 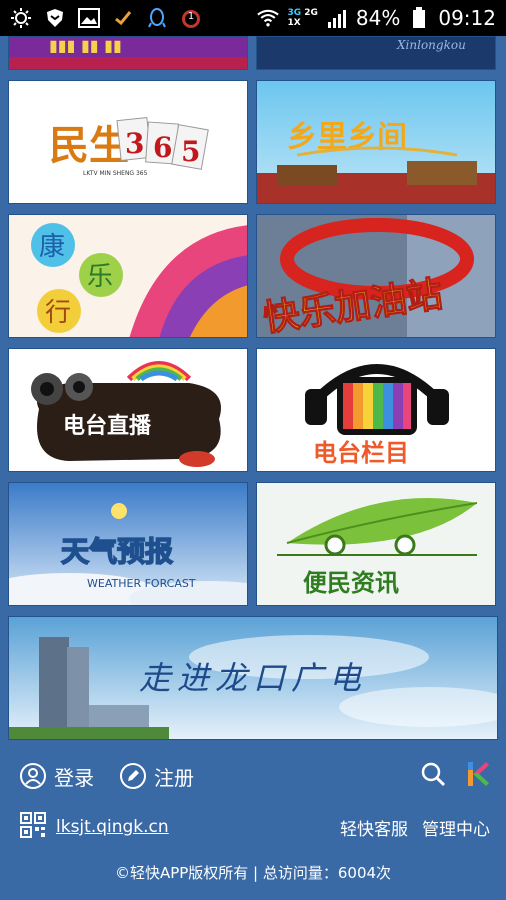 What do you see at coordinates (253, 18) in the screenshot?
I see `status-bar: 1 3G 2G 1X 84% 09:12` at bounding box center [253, 18].